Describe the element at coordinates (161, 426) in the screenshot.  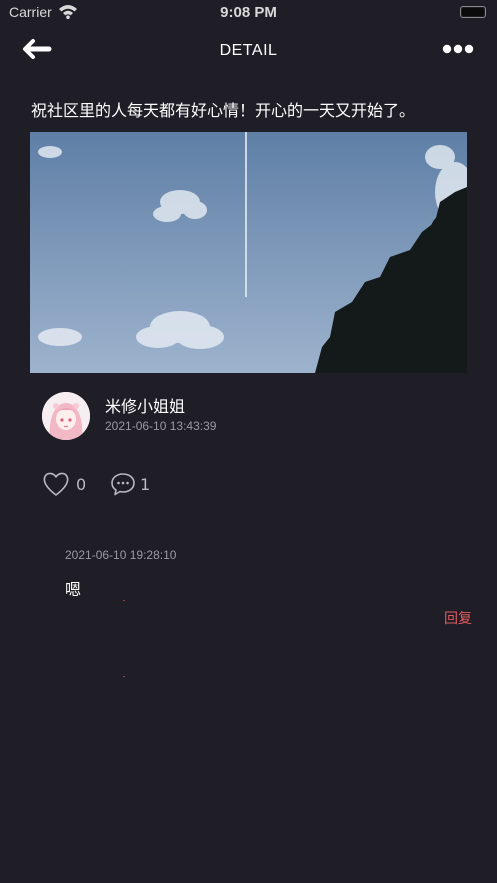
I see `post-timestamp: 2021-06-10 13:43:39` at that location.